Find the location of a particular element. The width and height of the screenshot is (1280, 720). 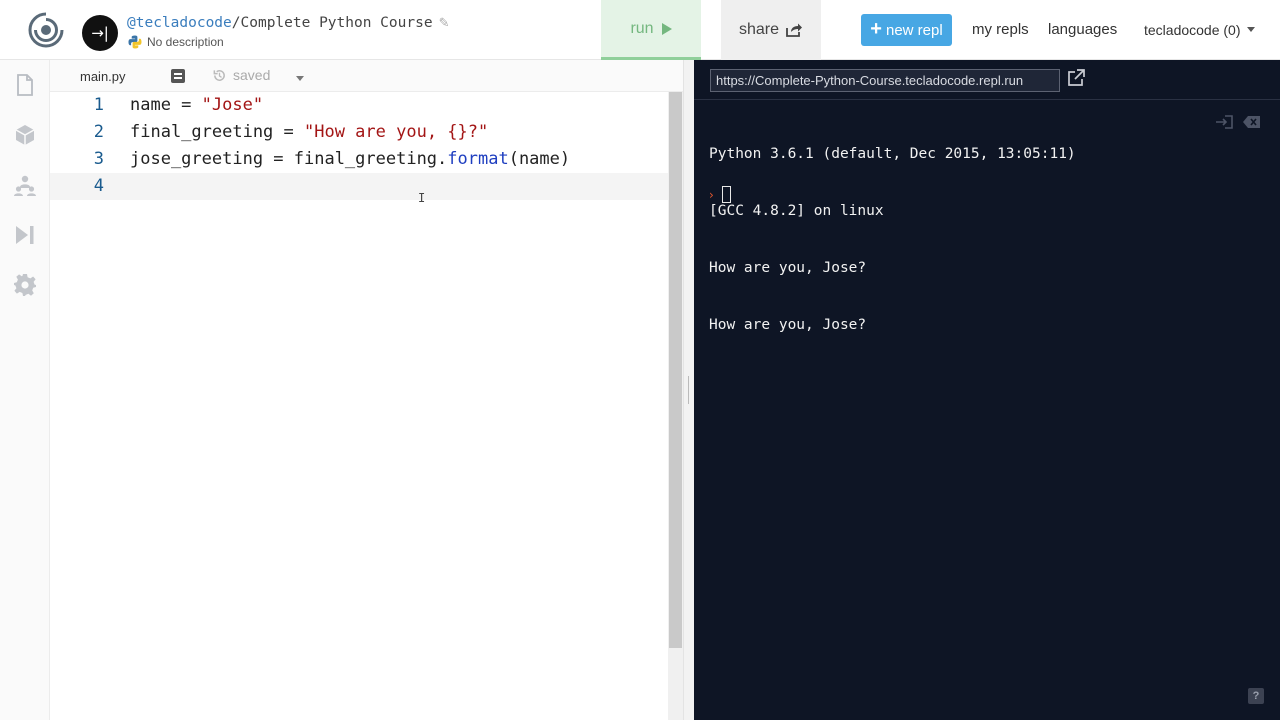

document-icon is located at coordinates (178, 76).